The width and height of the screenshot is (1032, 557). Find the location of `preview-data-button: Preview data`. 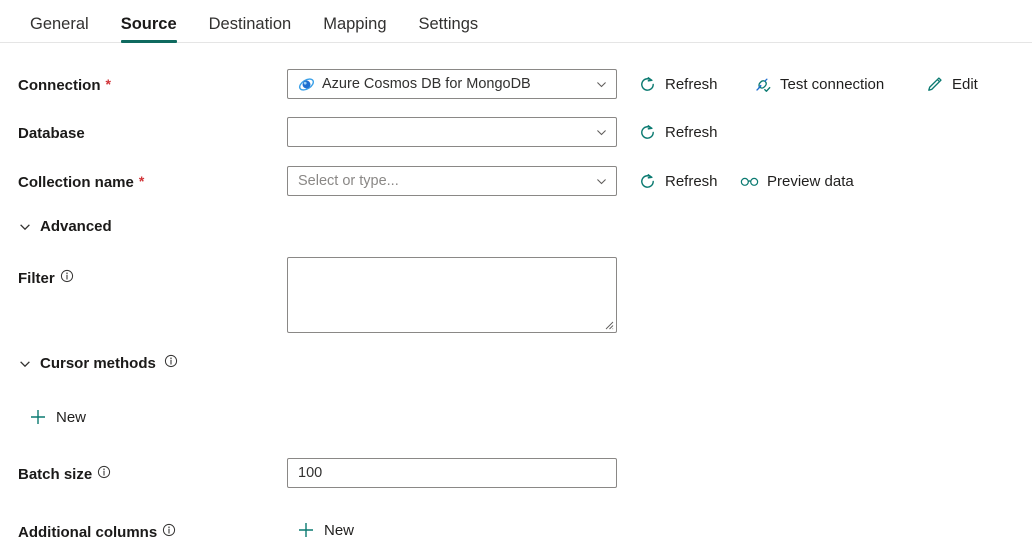

preview-data-button: Preview data is located at coordinates (797, 181).